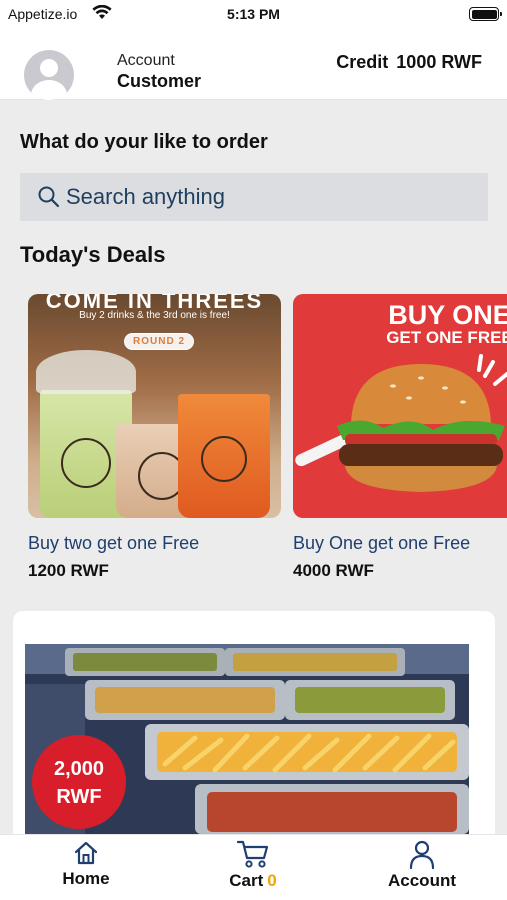  I want to click on nav-account: Account, so click(422, 865).